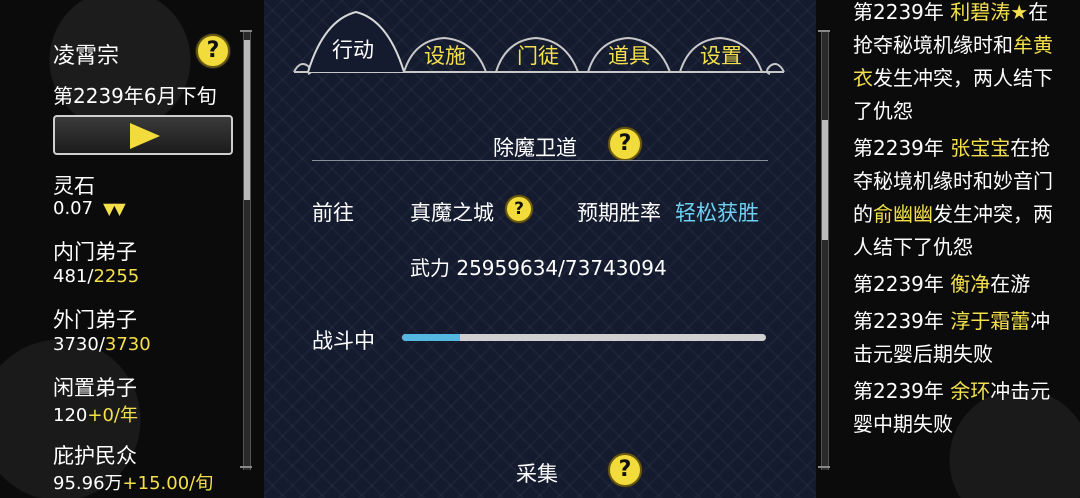 The height and width of the screenshot is (498, 1080). Describe the element at coordinates (629, 55) in the screenshot. I see `tab-items: 道具` at that location.